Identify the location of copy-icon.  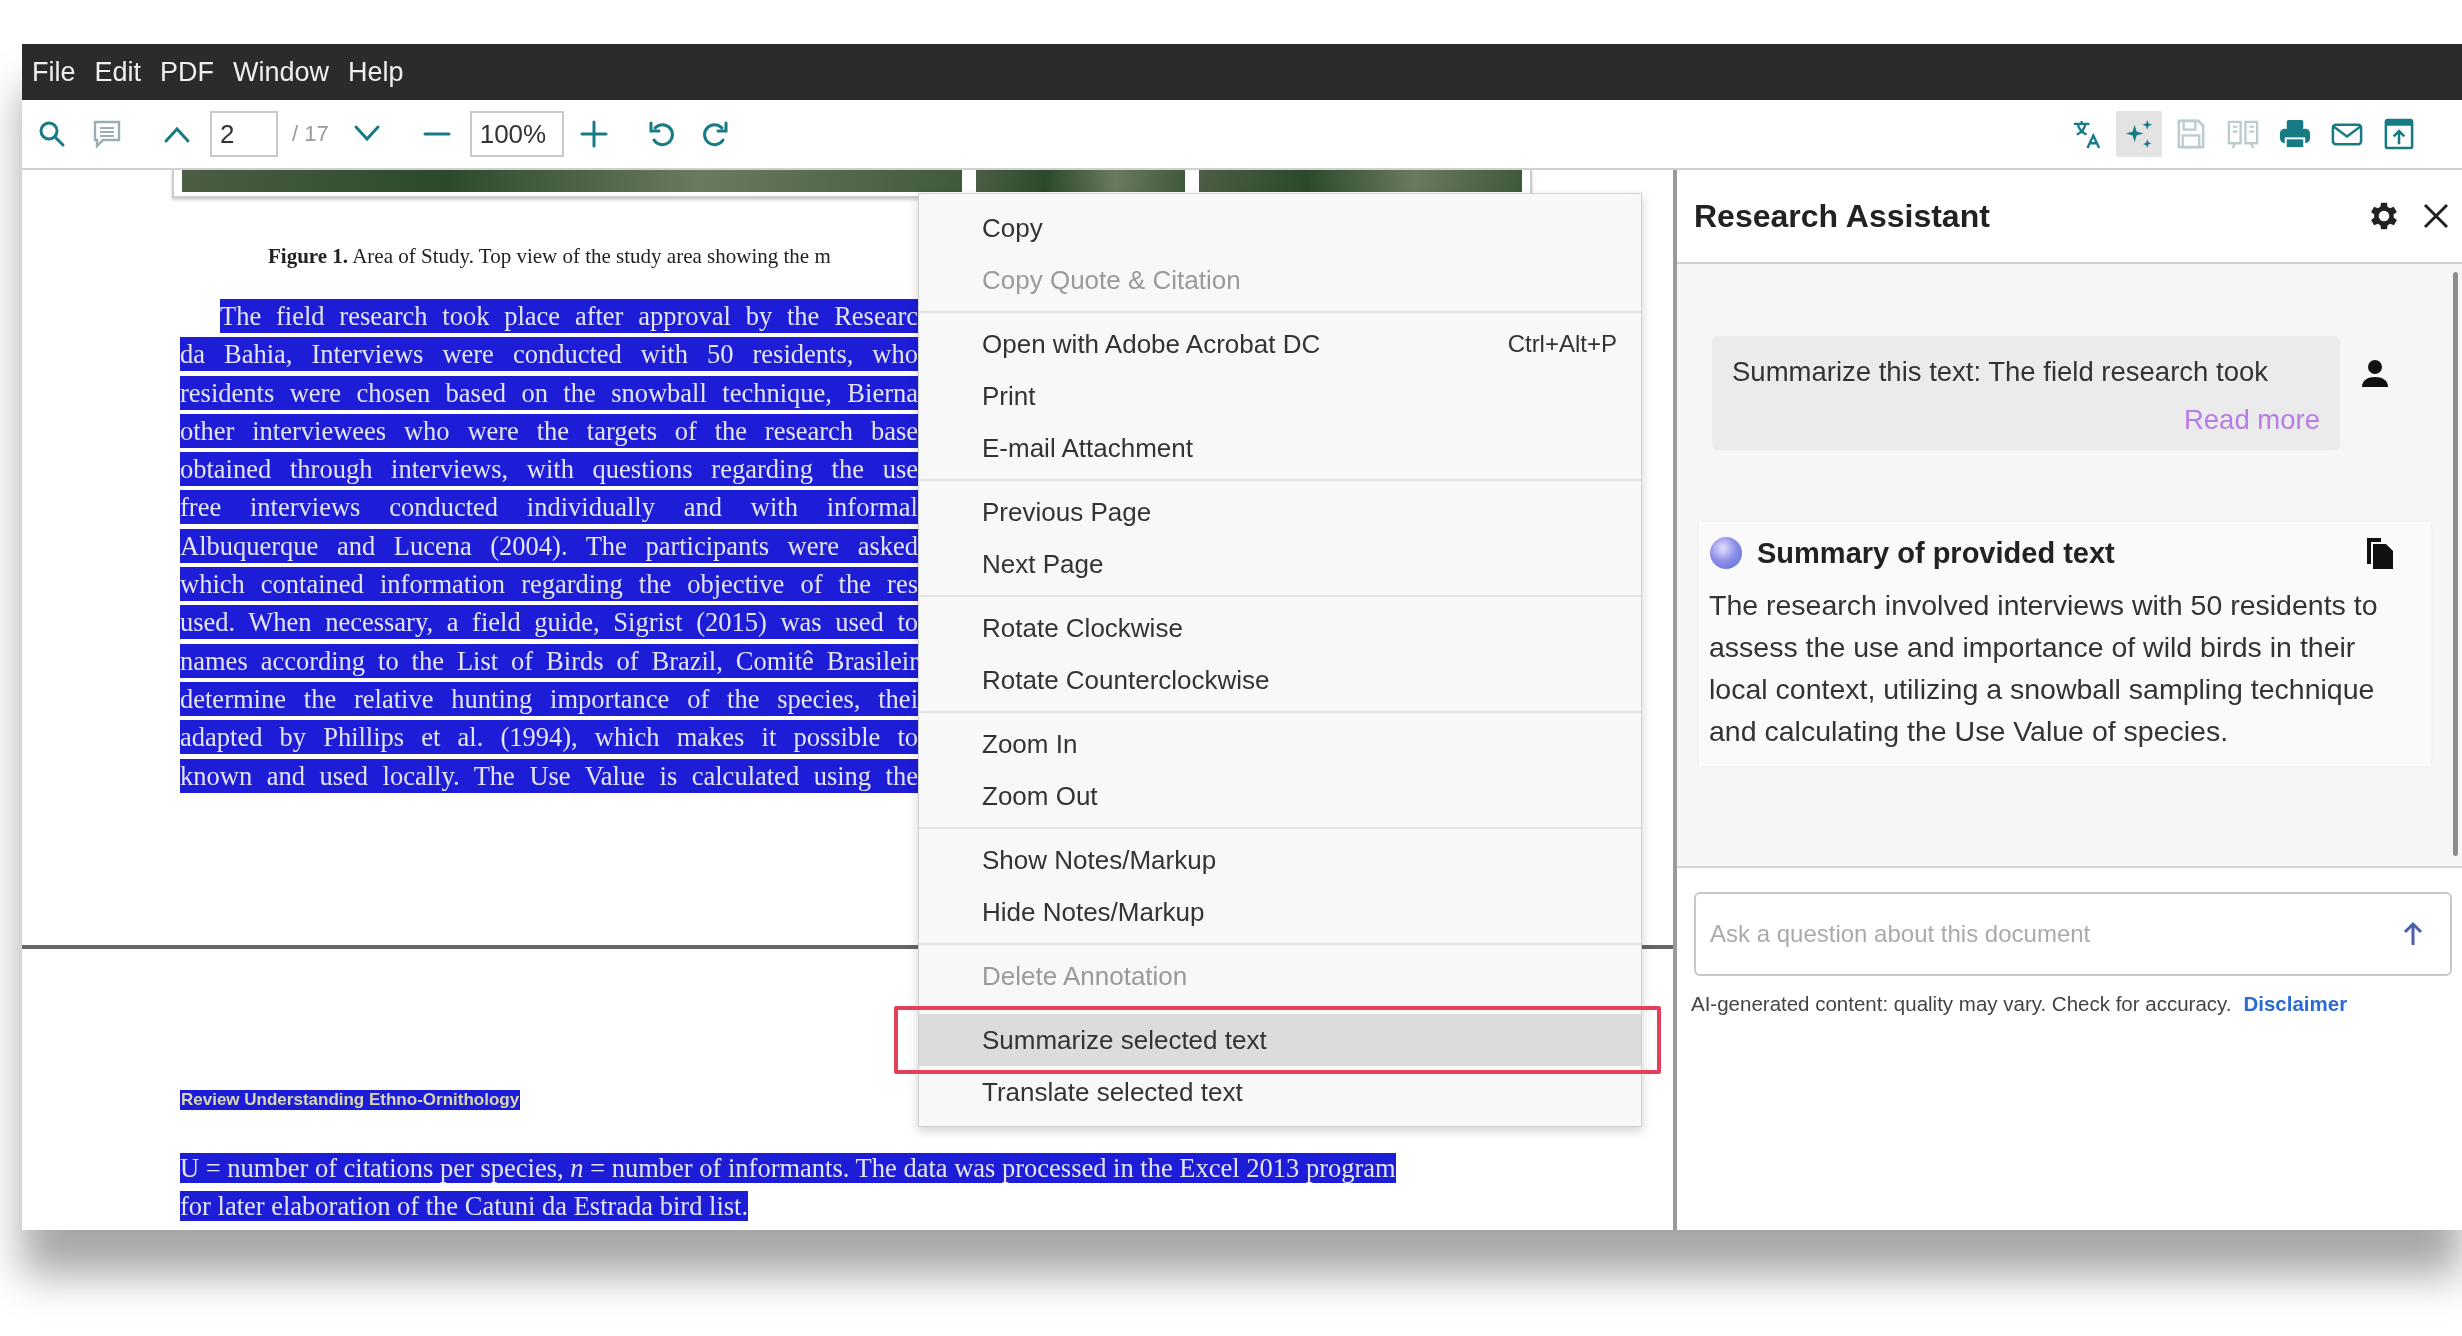
(2380, 553).